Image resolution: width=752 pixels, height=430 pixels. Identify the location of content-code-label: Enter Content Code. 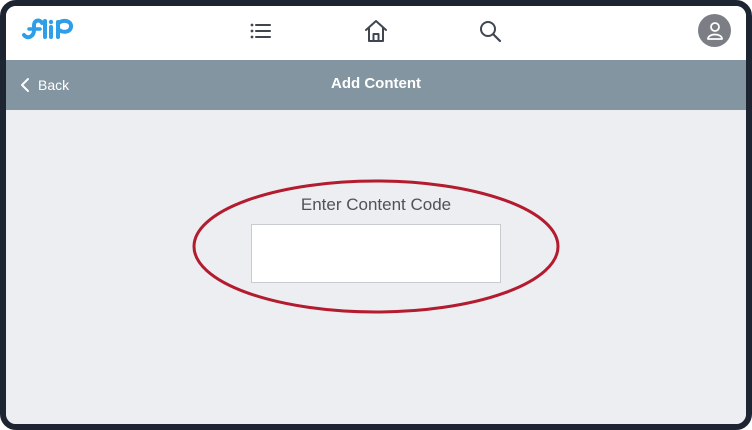
(376, 204).